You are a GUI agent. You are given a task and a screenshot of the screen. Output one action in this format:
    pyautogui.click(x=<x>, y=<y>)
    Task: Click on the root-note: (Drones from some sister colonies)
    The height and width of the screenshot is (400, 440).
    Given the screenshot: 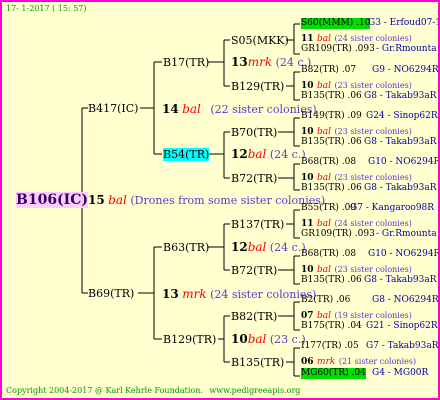 What is the action you would take?
    pyautogui.click(x=228, y=200)
    